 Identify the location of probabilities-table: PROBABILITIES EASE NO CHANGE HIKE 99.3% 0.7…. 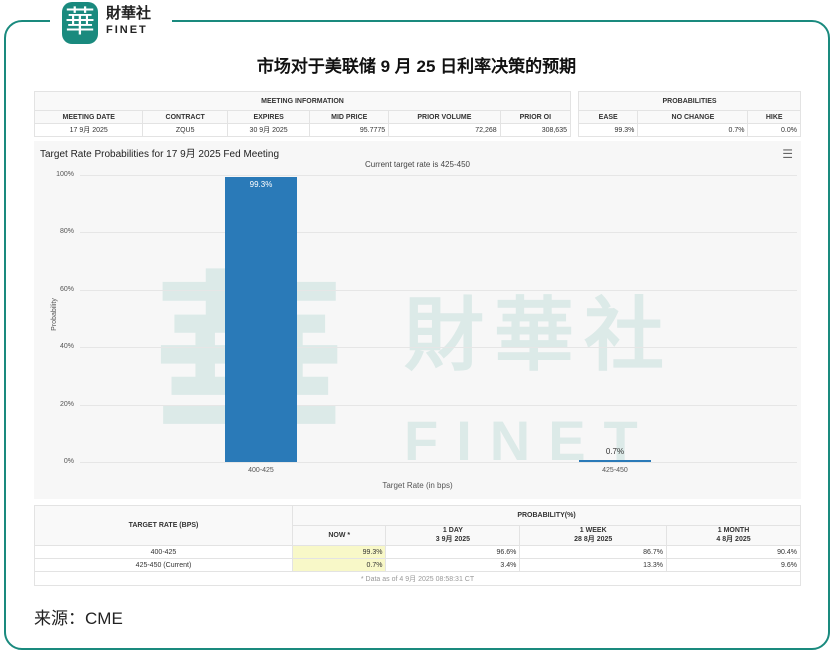
(689, 114).